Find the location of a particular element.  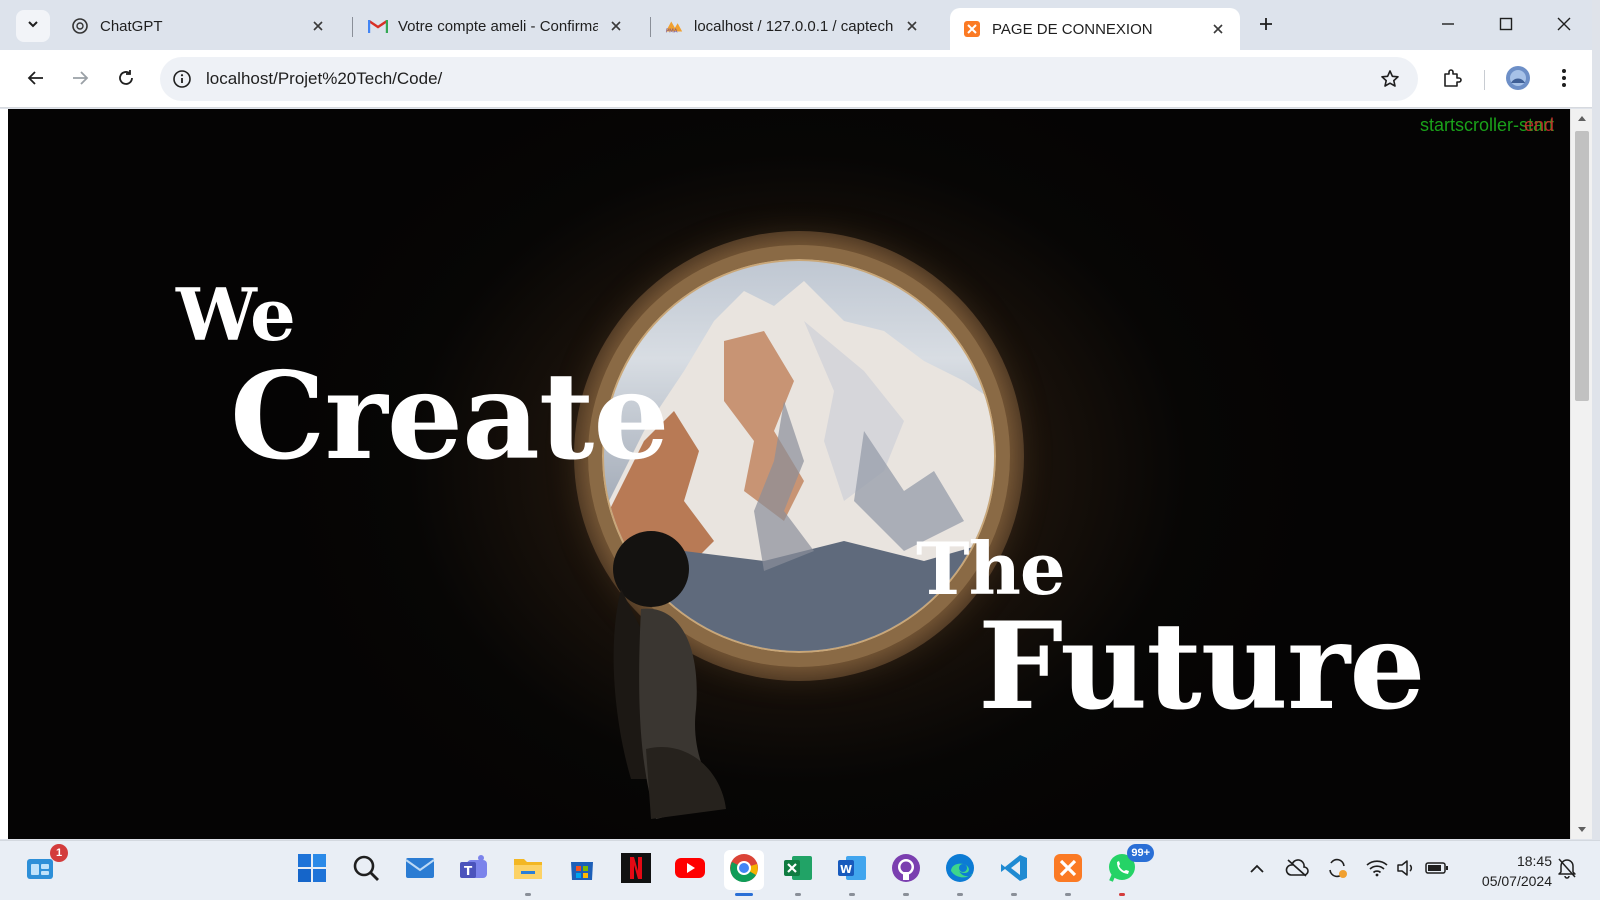

sync-icon is located at coordinates (1337, 870).